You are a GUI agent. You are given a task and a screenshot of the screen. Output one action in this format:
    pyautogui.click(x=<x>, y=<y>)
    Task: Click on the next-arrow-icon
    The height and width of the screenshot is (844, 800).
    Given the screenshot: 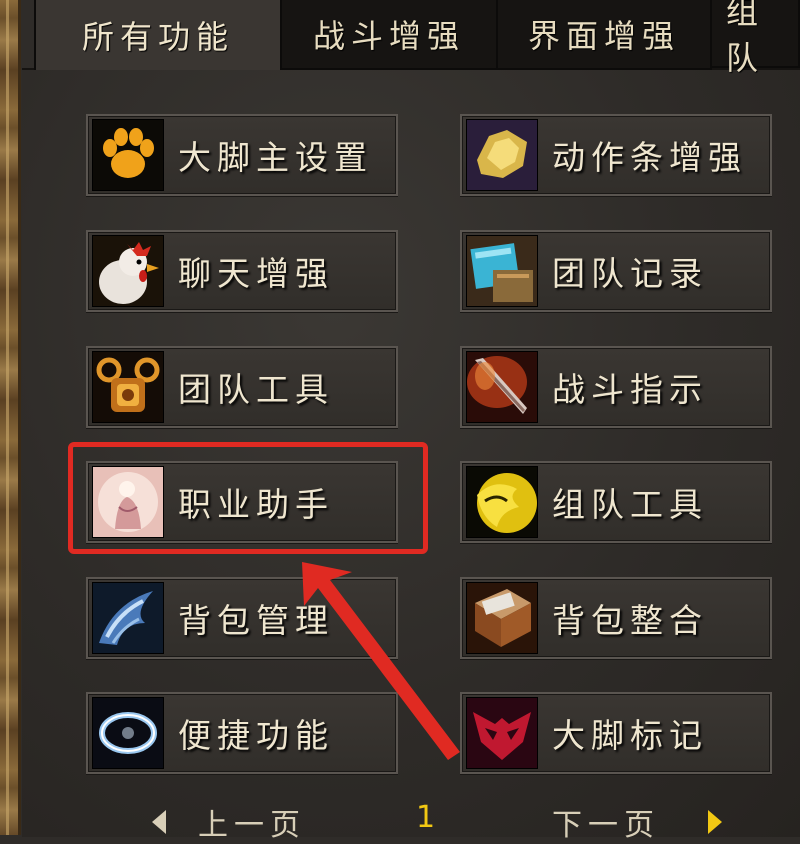 What is the action you would take?
    pyautogui.click(x=715, y=822)
    